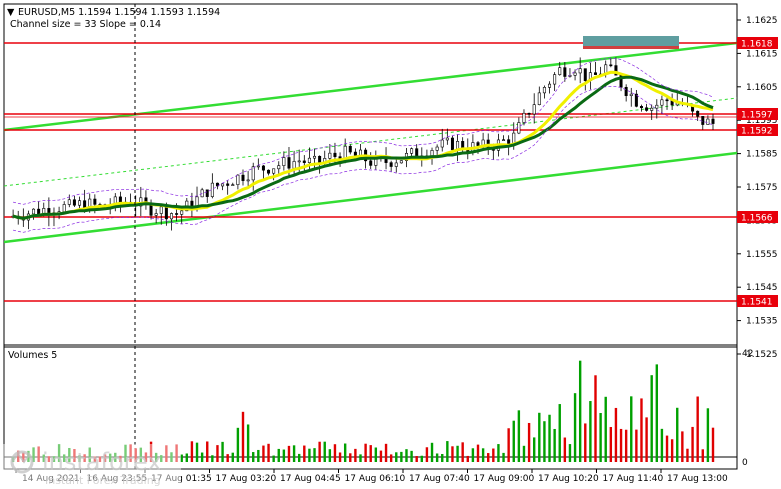  Describe the element at coordinates (11, 12) in the screenshot. I see `collapse-triangle-icon: ▼` at that location.